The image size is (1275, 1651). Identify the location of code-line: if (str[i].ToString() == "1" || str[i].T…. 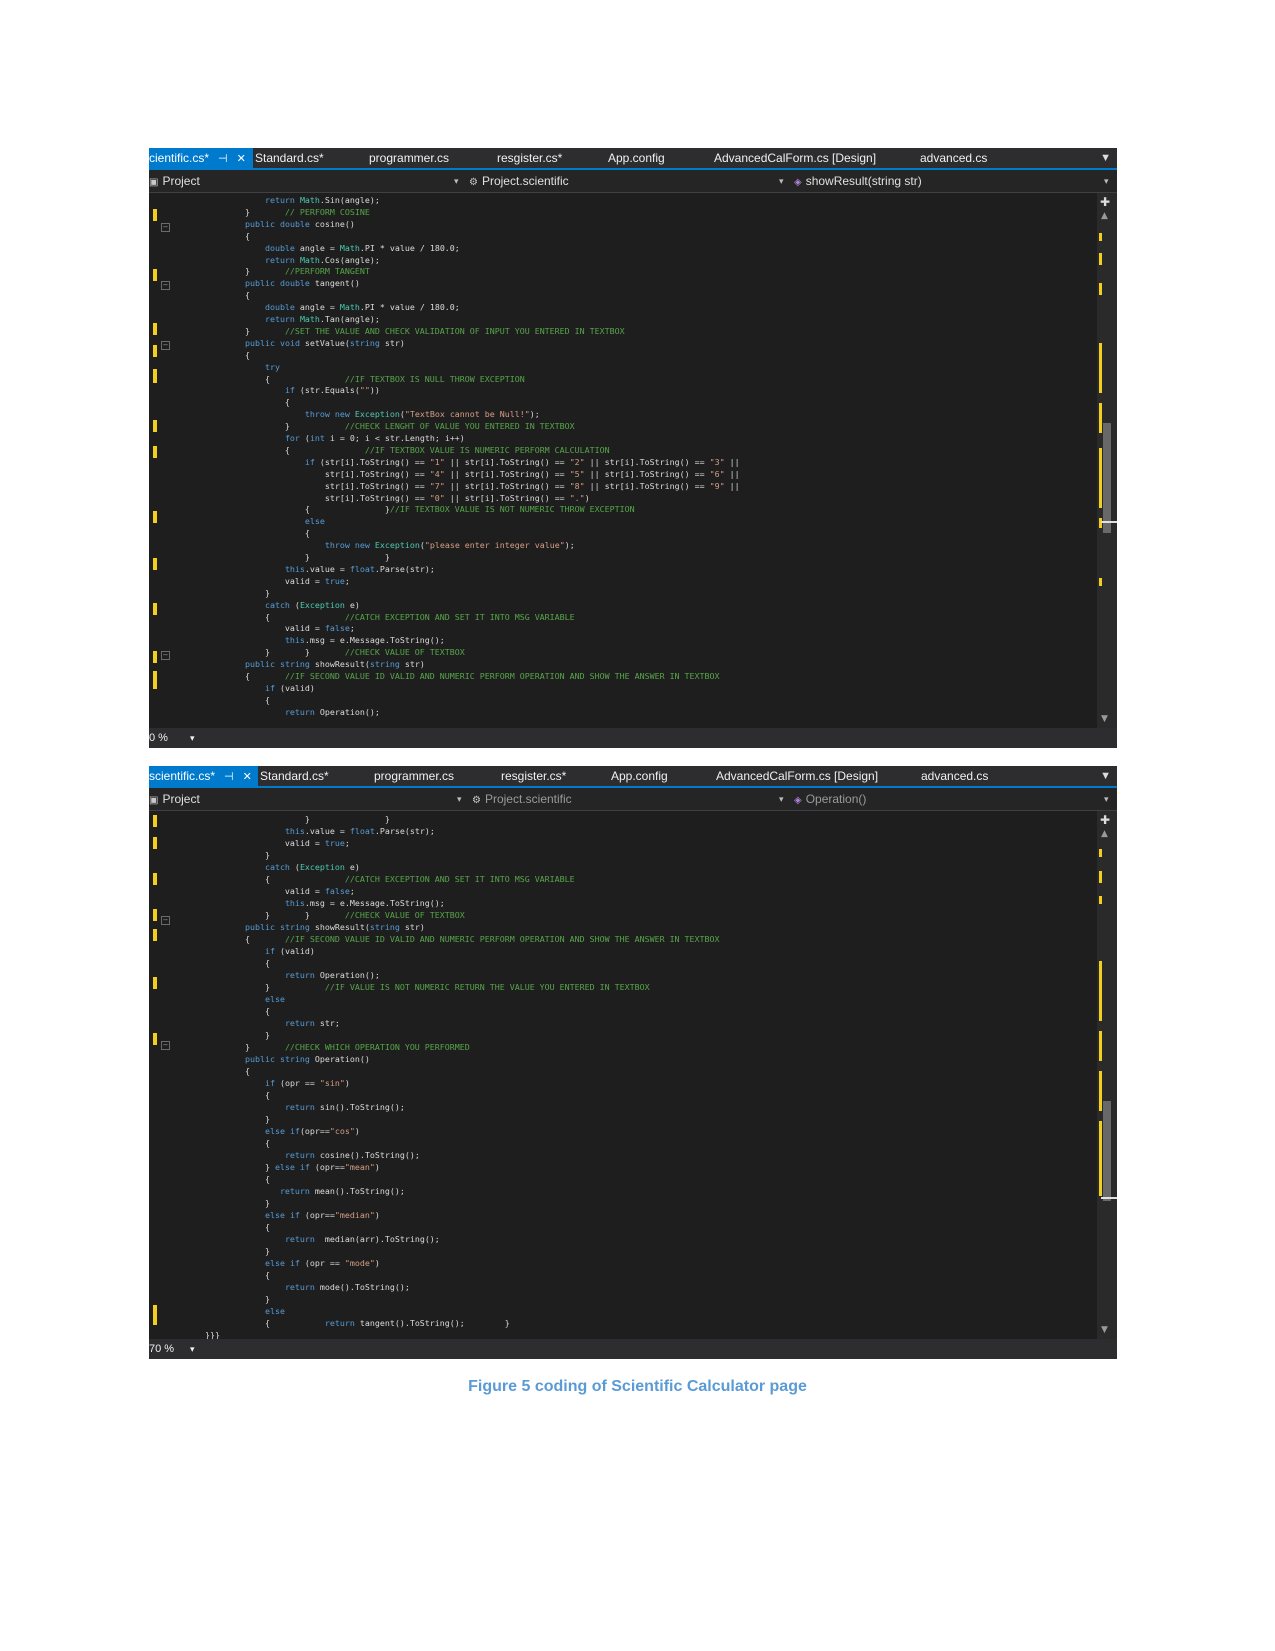
(472, 463).